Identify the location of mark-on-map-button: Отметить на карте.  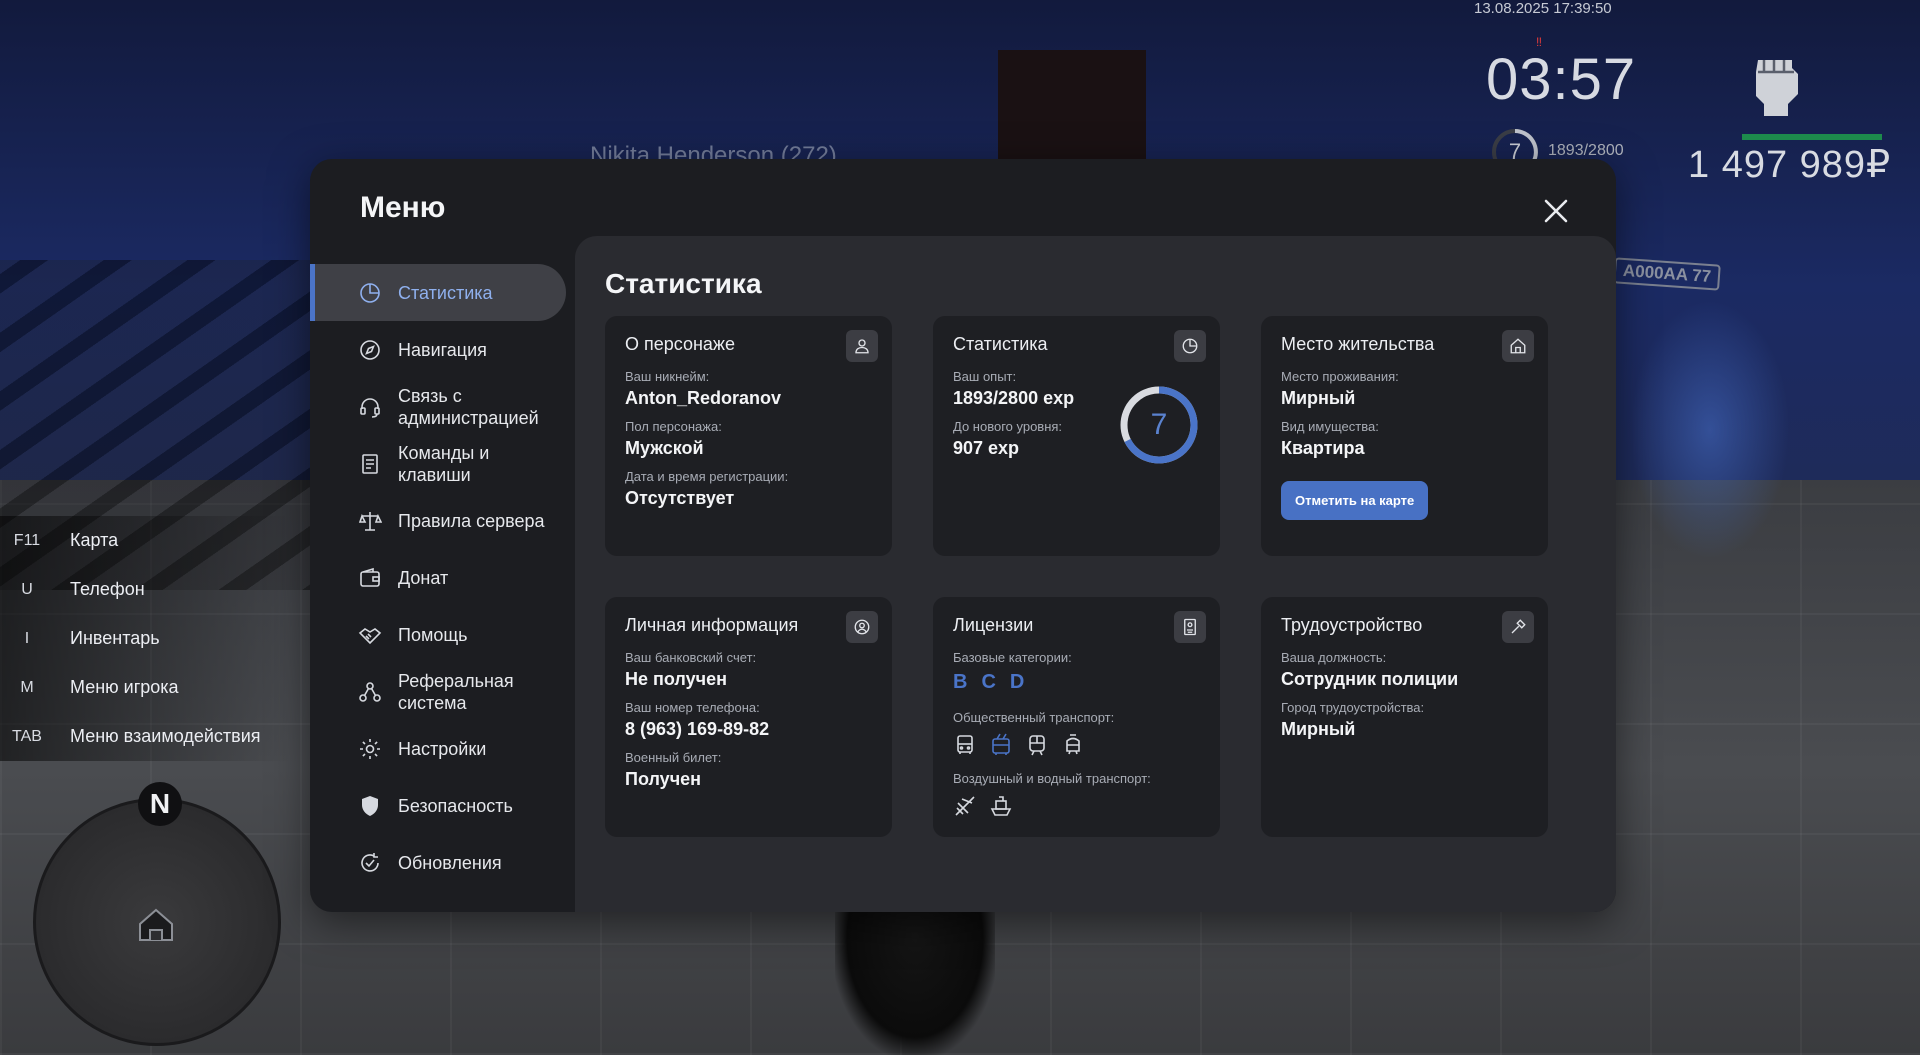
(1355, 500).